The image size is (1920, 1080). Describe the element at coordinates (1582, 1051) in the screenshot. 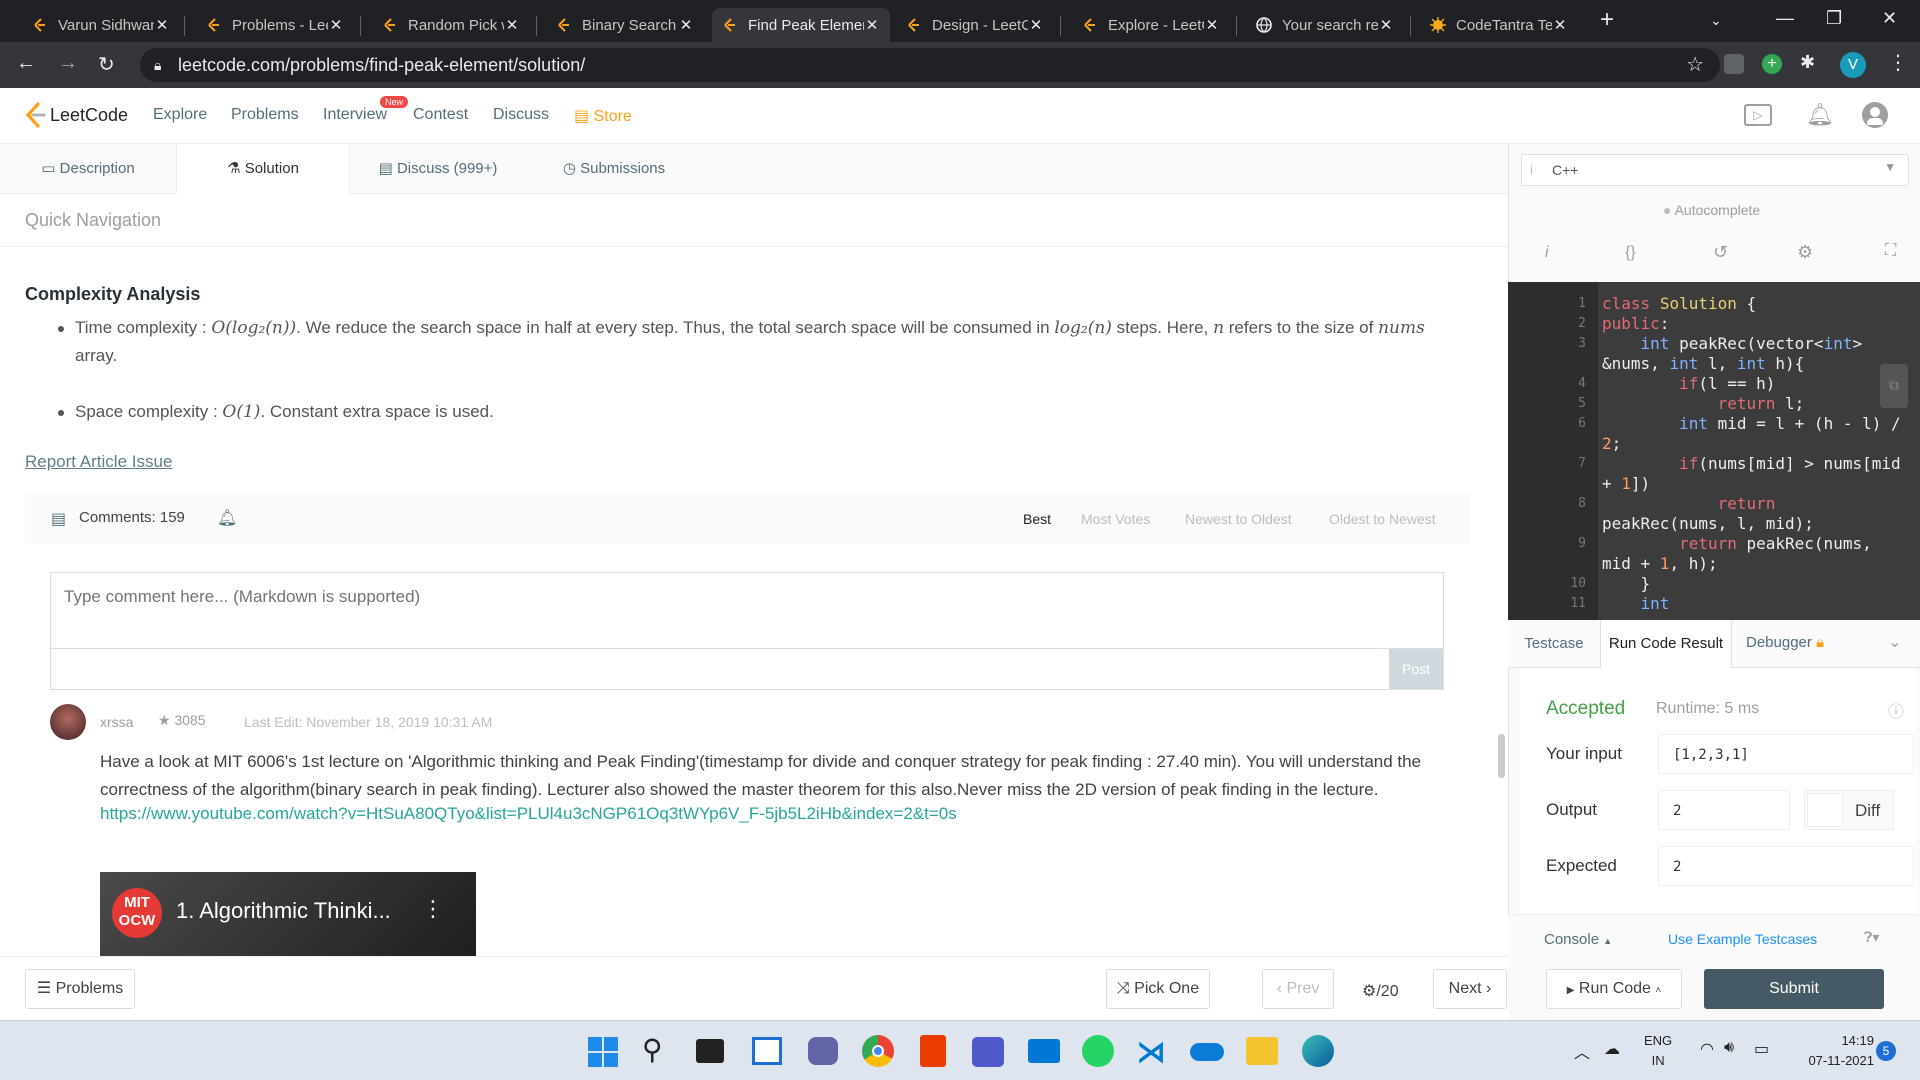

I see `tray-chevron-icon: ︿` at that location.